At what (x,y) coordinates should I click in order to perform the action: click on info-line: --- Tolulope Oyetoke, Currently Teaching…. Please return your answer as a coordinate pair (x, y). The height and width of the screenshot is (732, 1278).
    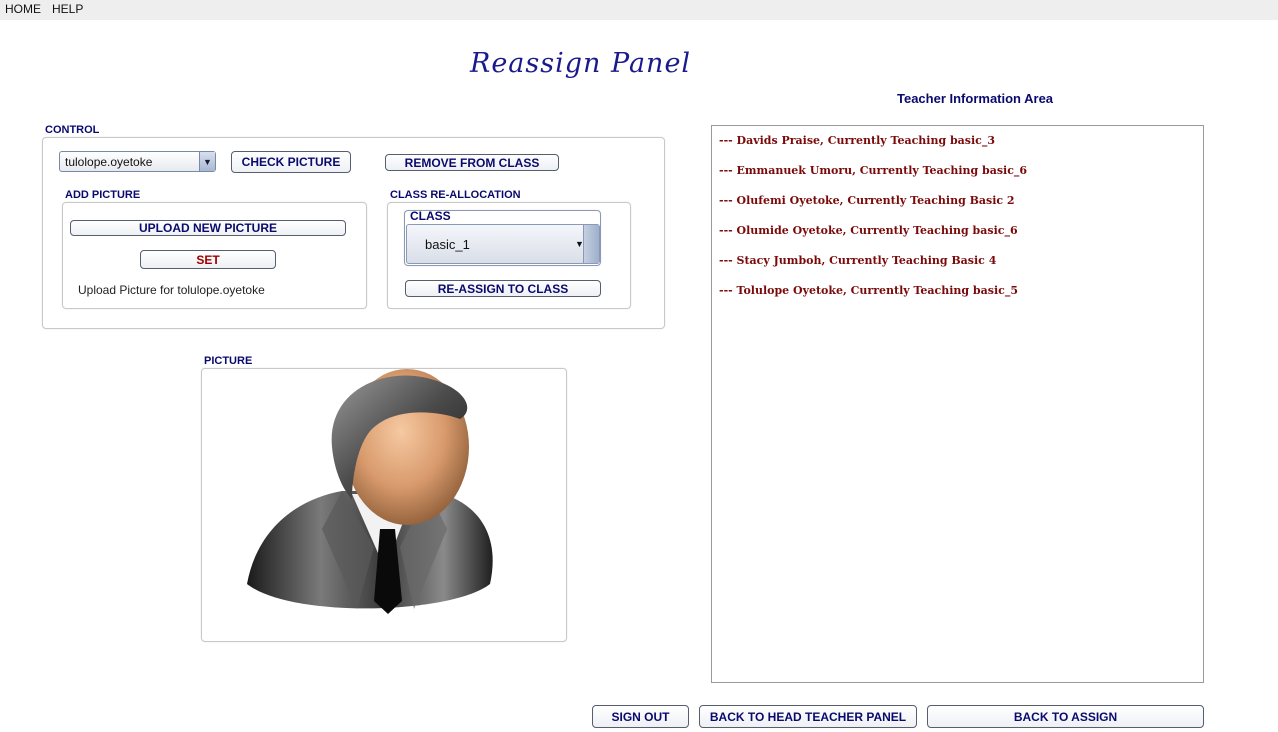
    Looking at the image, I should click on (868, 290).